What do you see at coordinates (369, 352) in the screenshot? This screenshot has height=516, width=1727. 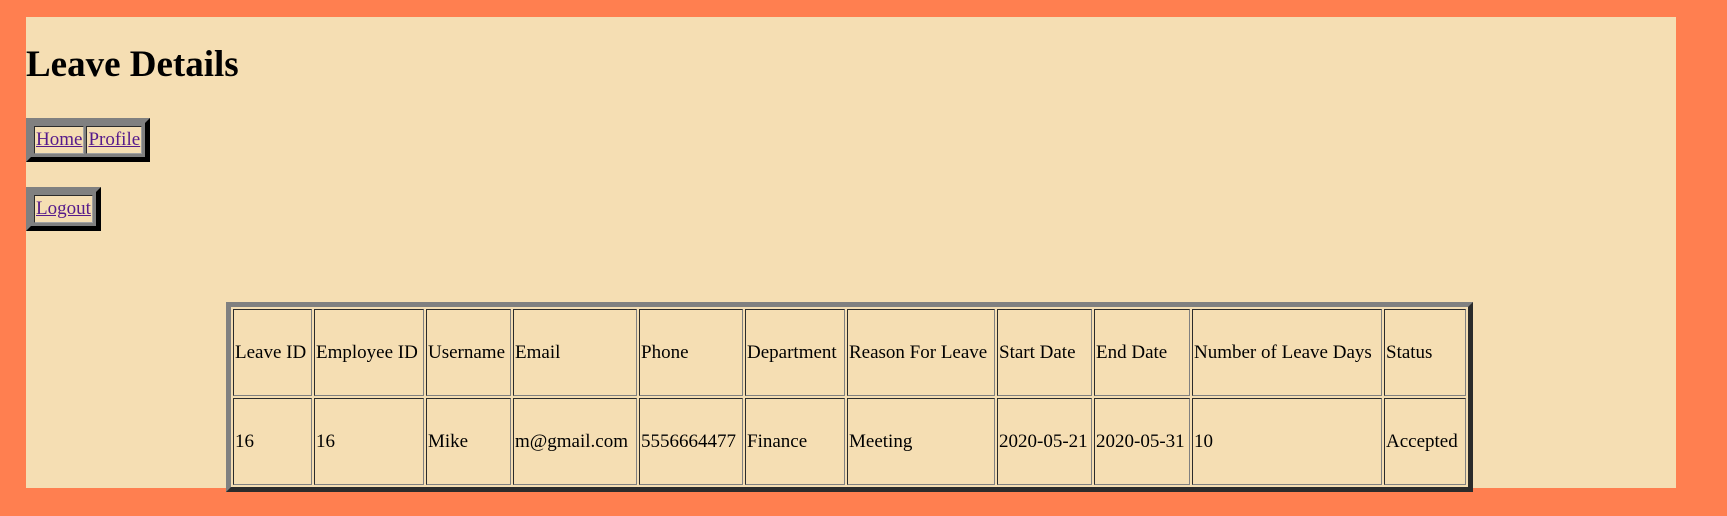 I see `header-employee-id: Employee ID` at bounding box center [369, 352].